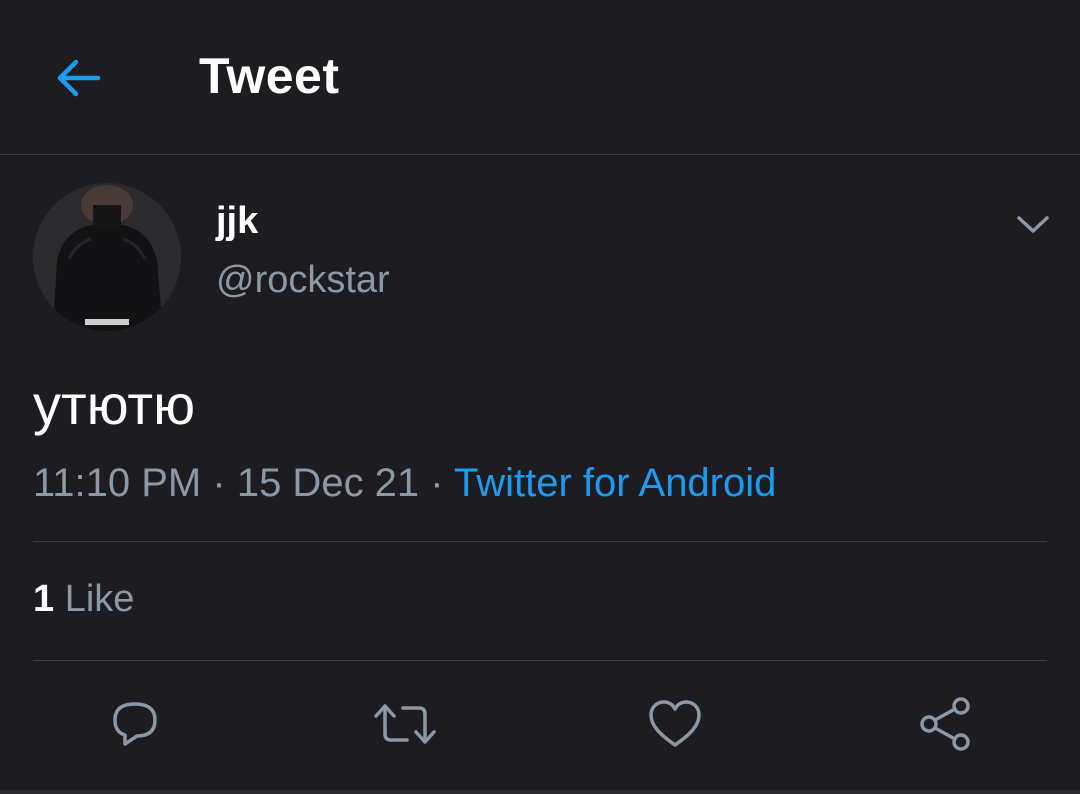  Describe the element at coordinates (117, 483) in the screenshot. I see `tweet-time: 11:10 PM` at that location.